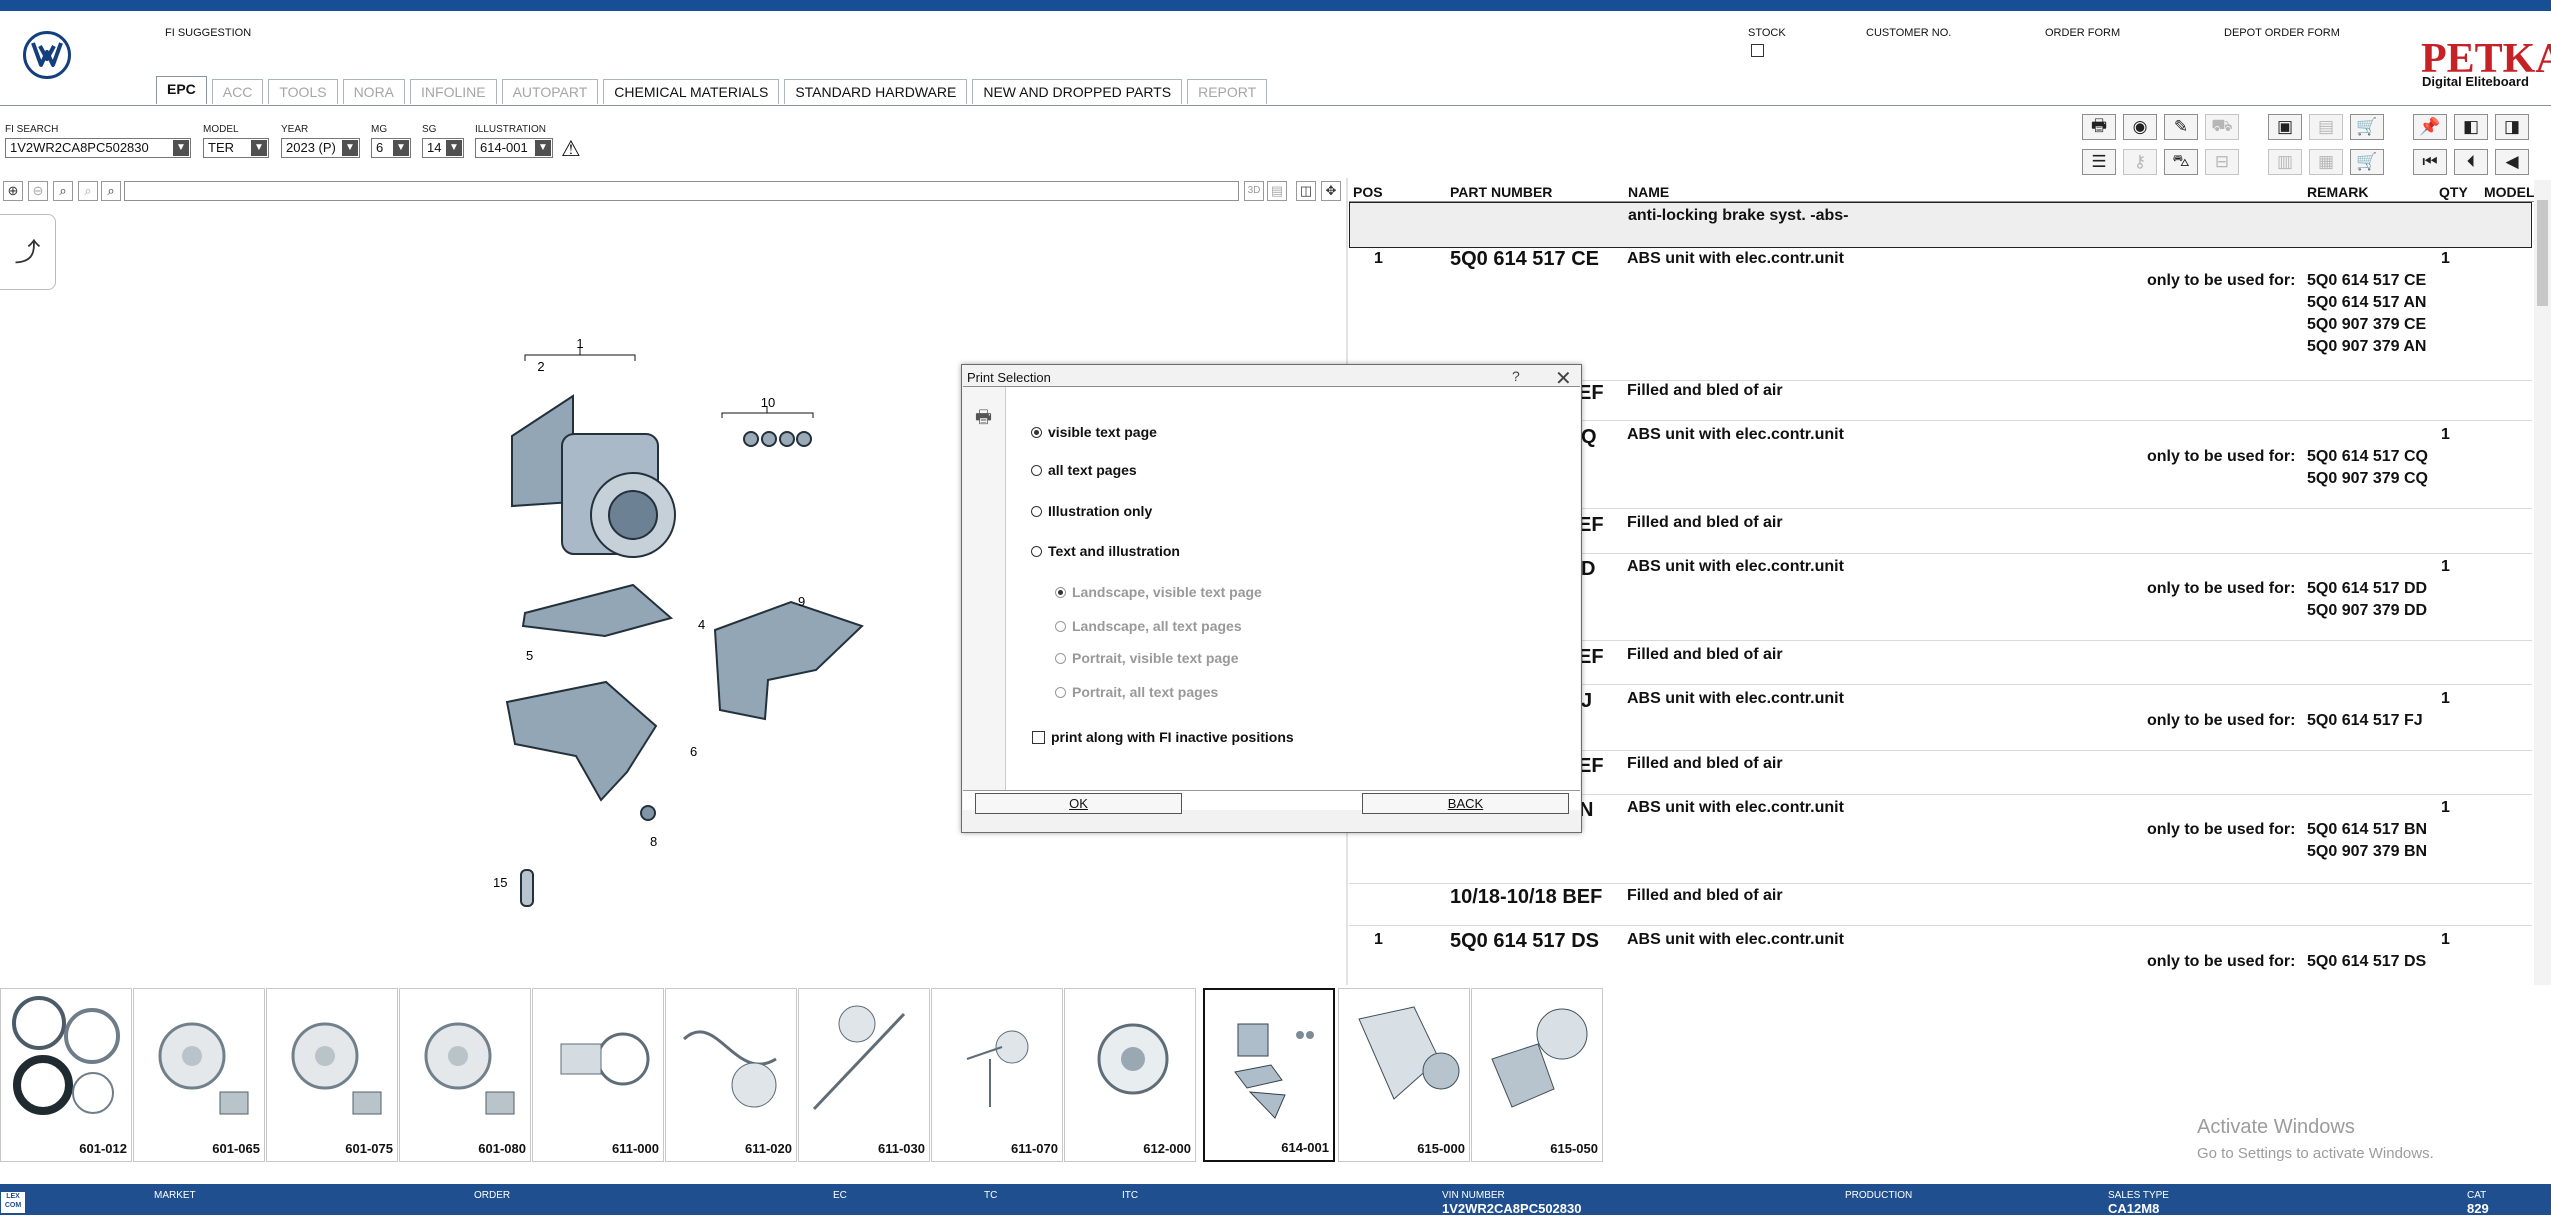 This screenshot has width=2551, height=1216. I want to click on part-number: D, so click(1588, 569).